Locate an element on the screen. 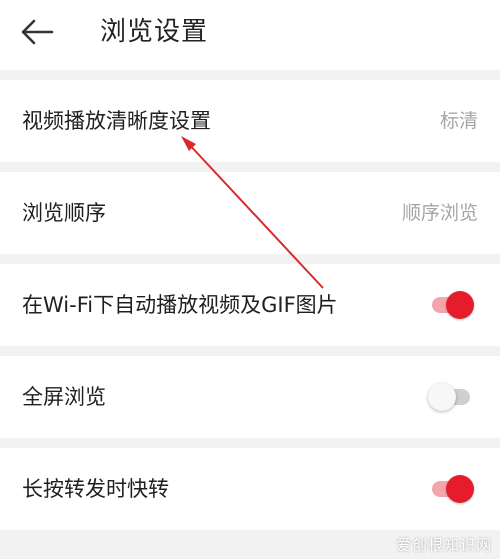 The height and width of the screenshot is (559, 500). long-press-forward-setting-row: 长按转发时快转 is located at coordinates (250, 489).